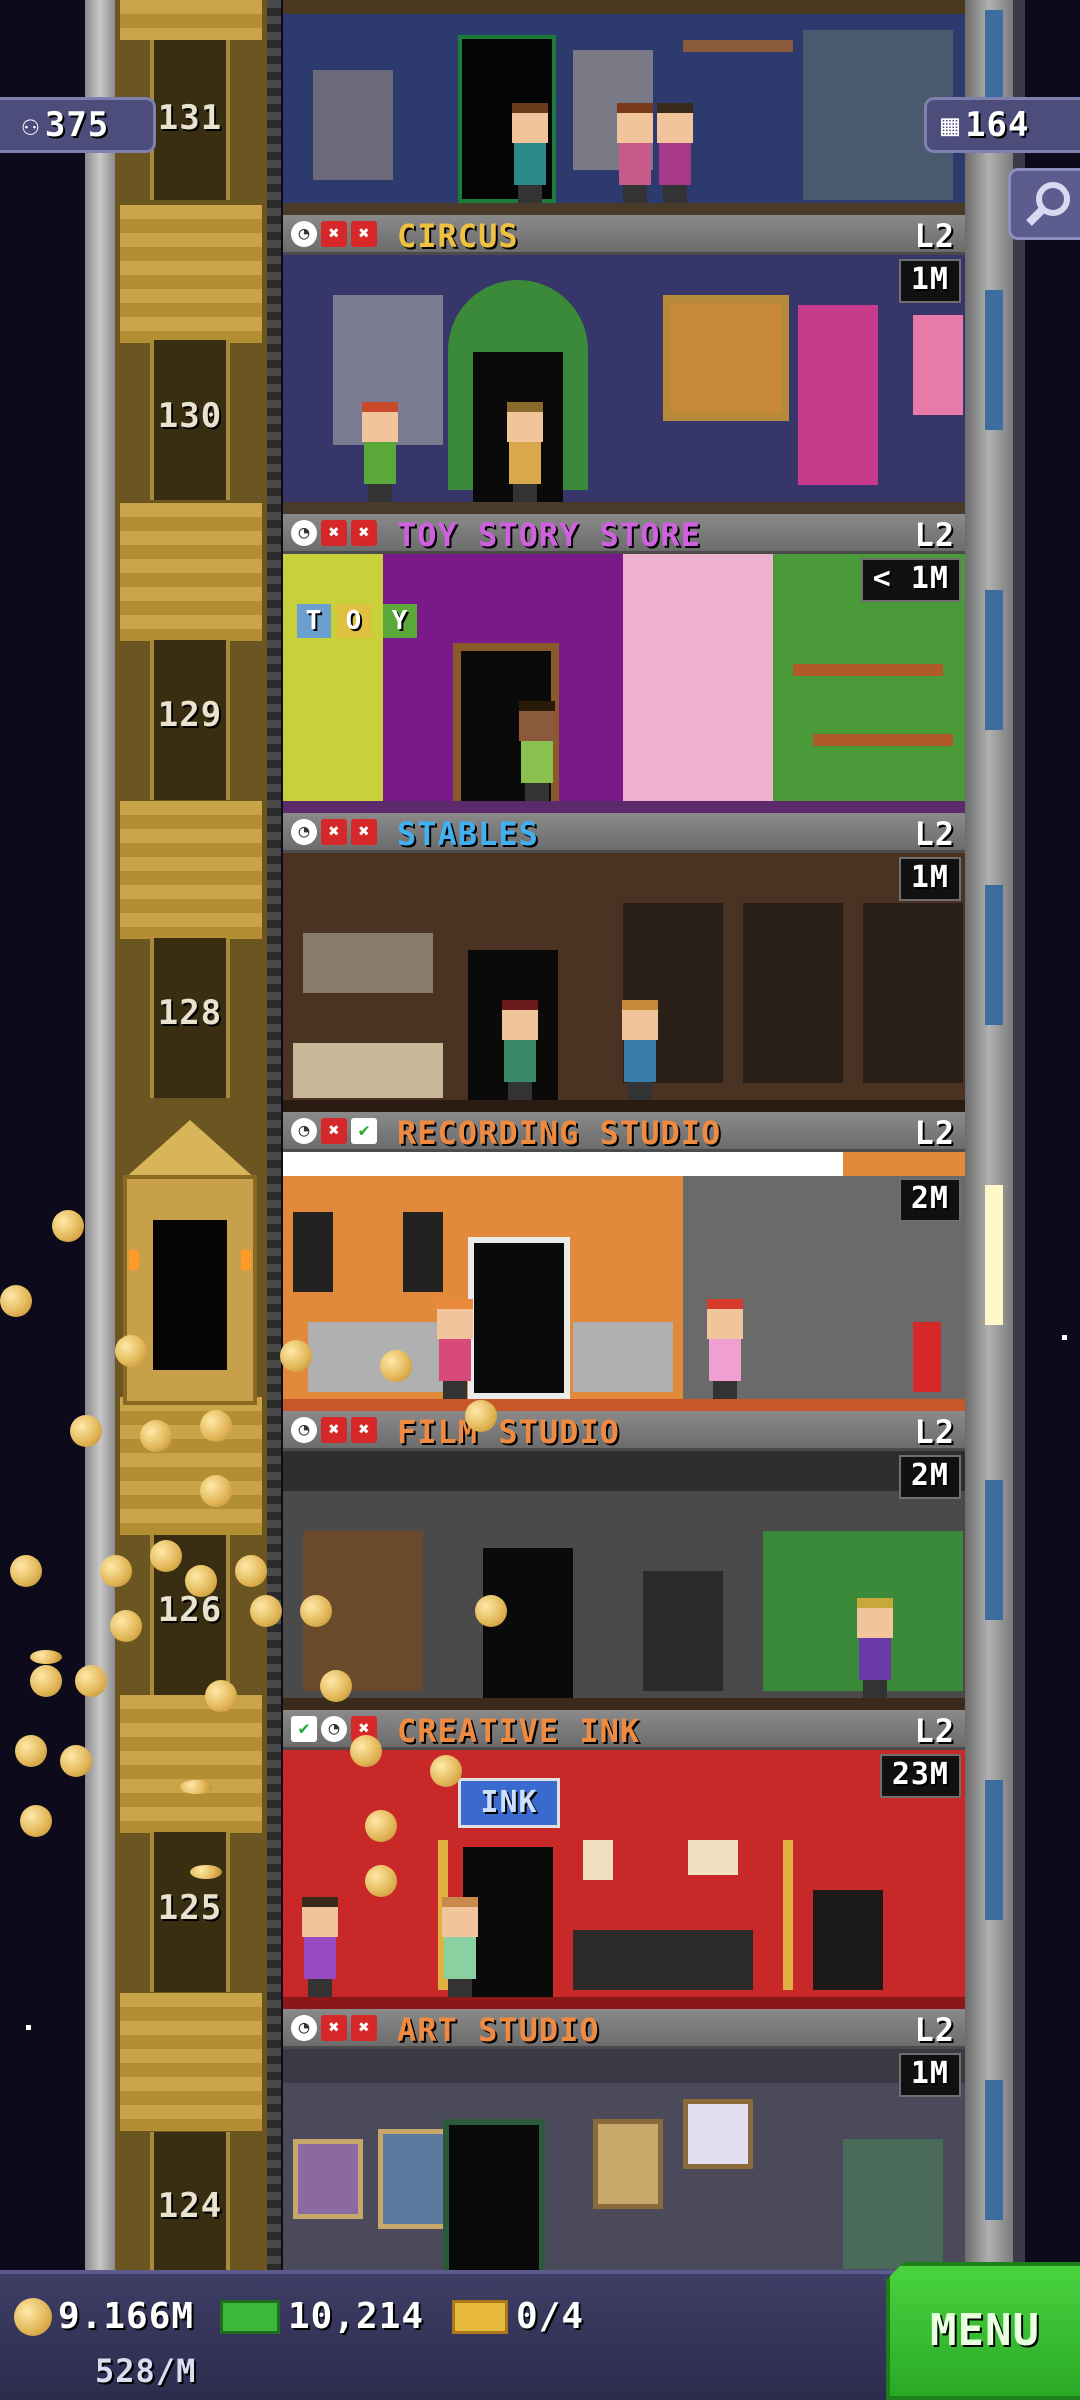 The image size is (1080, 2400). What do you see at coordinates (1044, 204) in the screenshot?
I see `search-button` at bounding box center [1044, 204].